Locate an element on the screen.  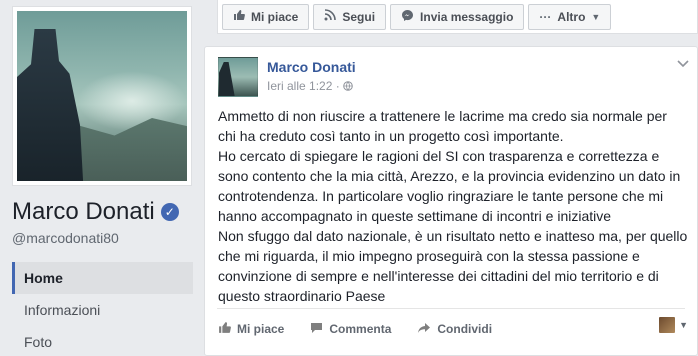
post-comment-button: Commenta is located at coordinates (350, 329).